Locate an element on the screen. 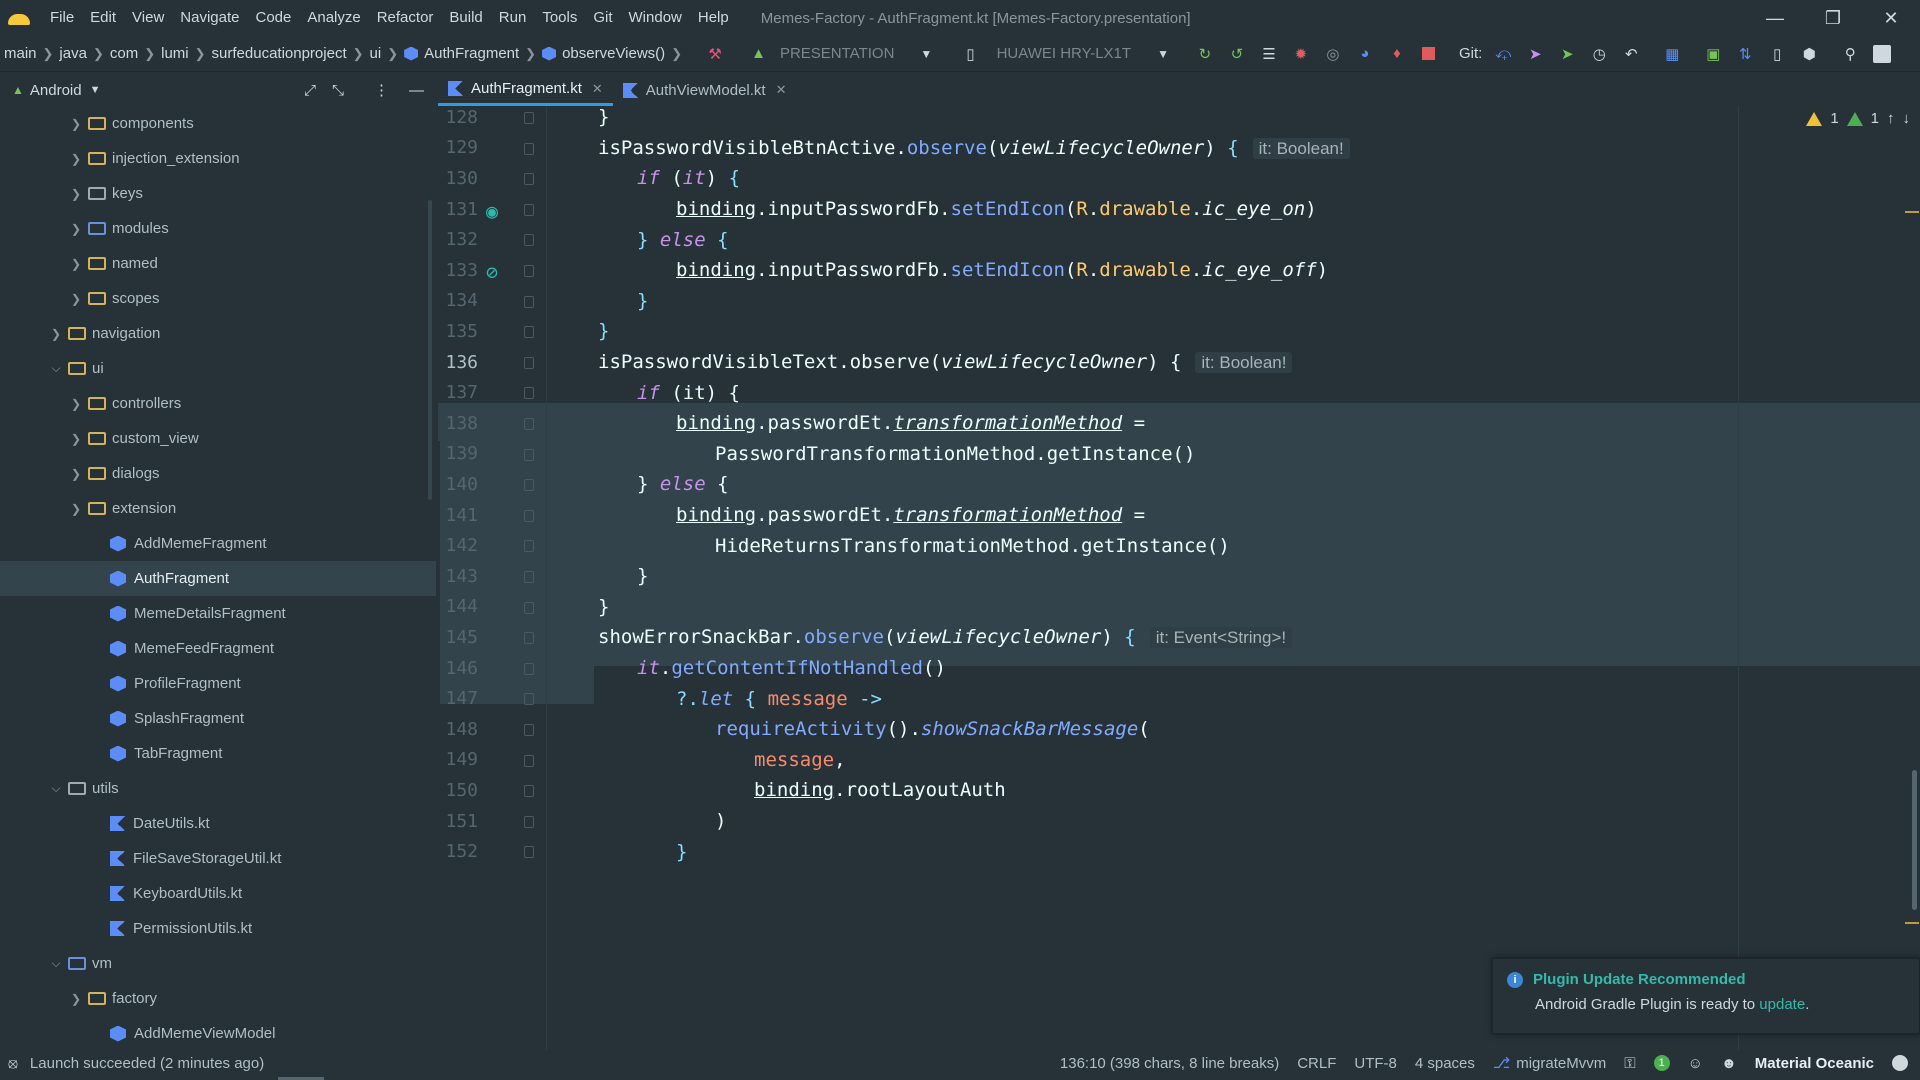 This screenshot has width=1920, height=1080. lock-icon: ⚿ is located at coordinates (1629, 1063).